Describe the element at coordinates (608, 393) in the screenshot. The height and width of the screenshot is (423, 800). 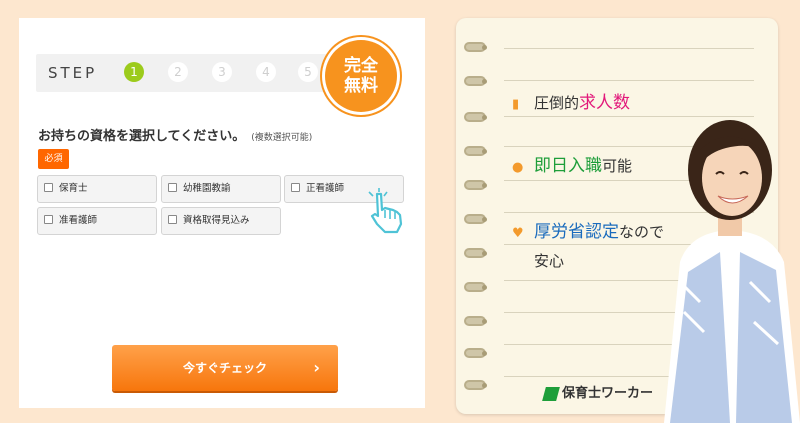
I see `logo-text: 保育士ワーカー` at that location.